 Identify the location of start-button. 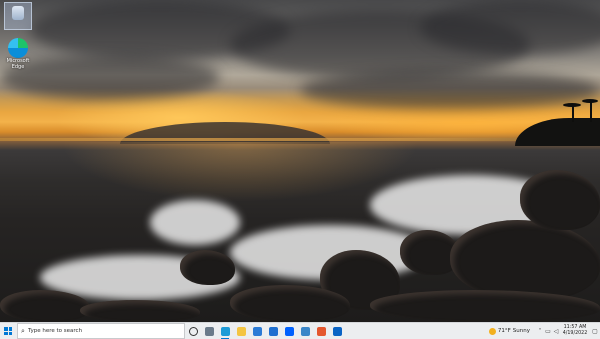
(8, 331).